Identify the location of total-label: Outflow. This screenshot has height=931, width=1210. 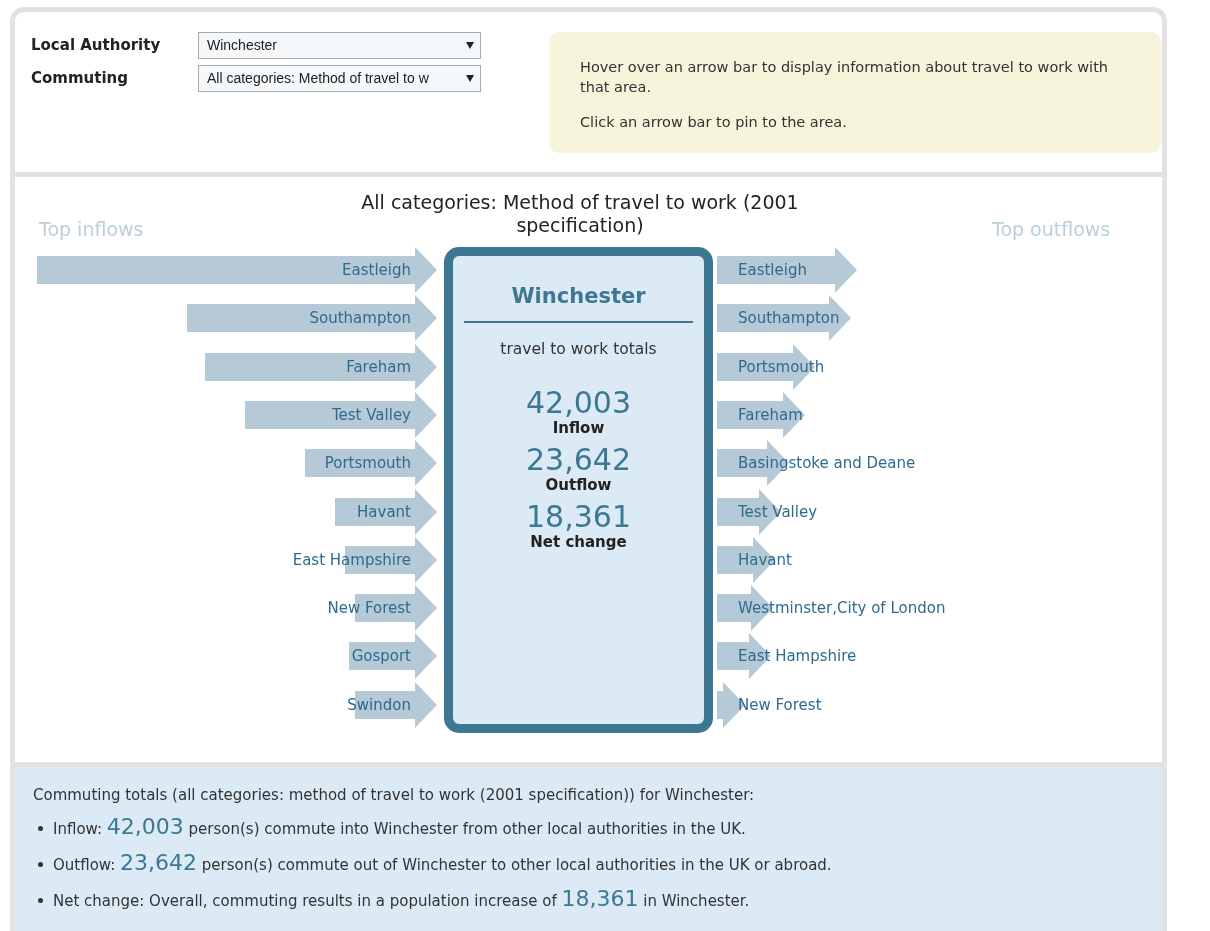
(578, 484).